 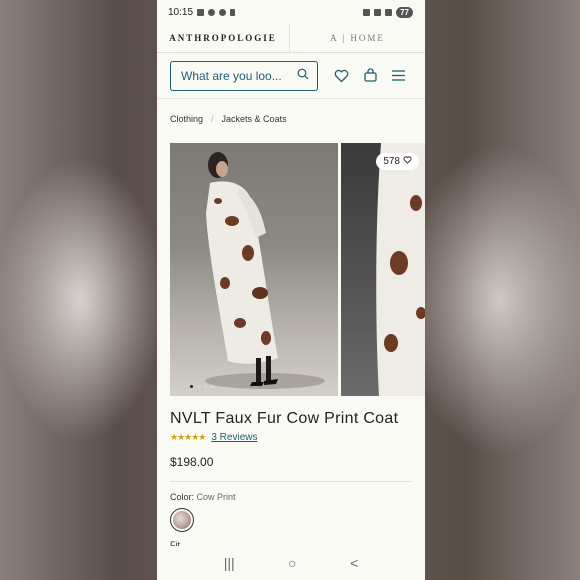 What do you see at coordinates (370, 75) in the screenshot?
I see `shopping-bag-icon` at bounding box center [370, 75].